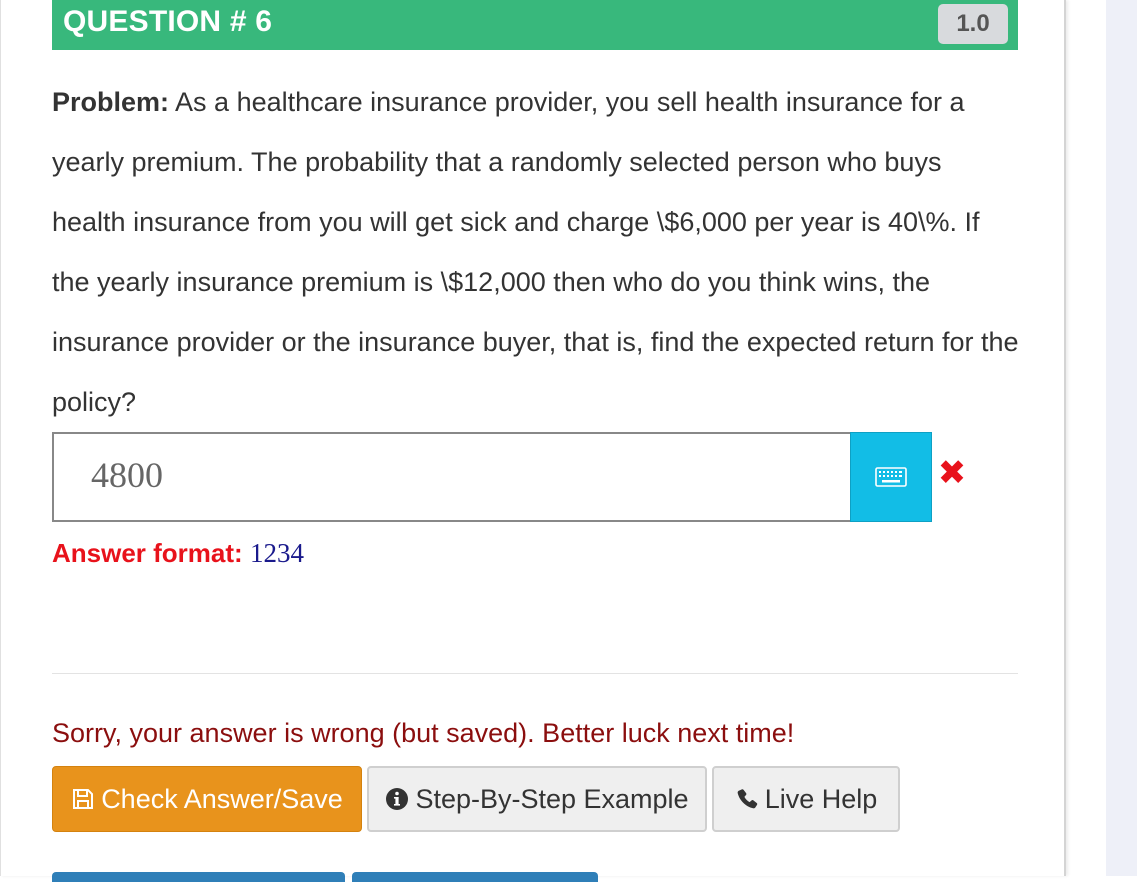  I want to click on live-help-button: Live Help, so click(806, 799).